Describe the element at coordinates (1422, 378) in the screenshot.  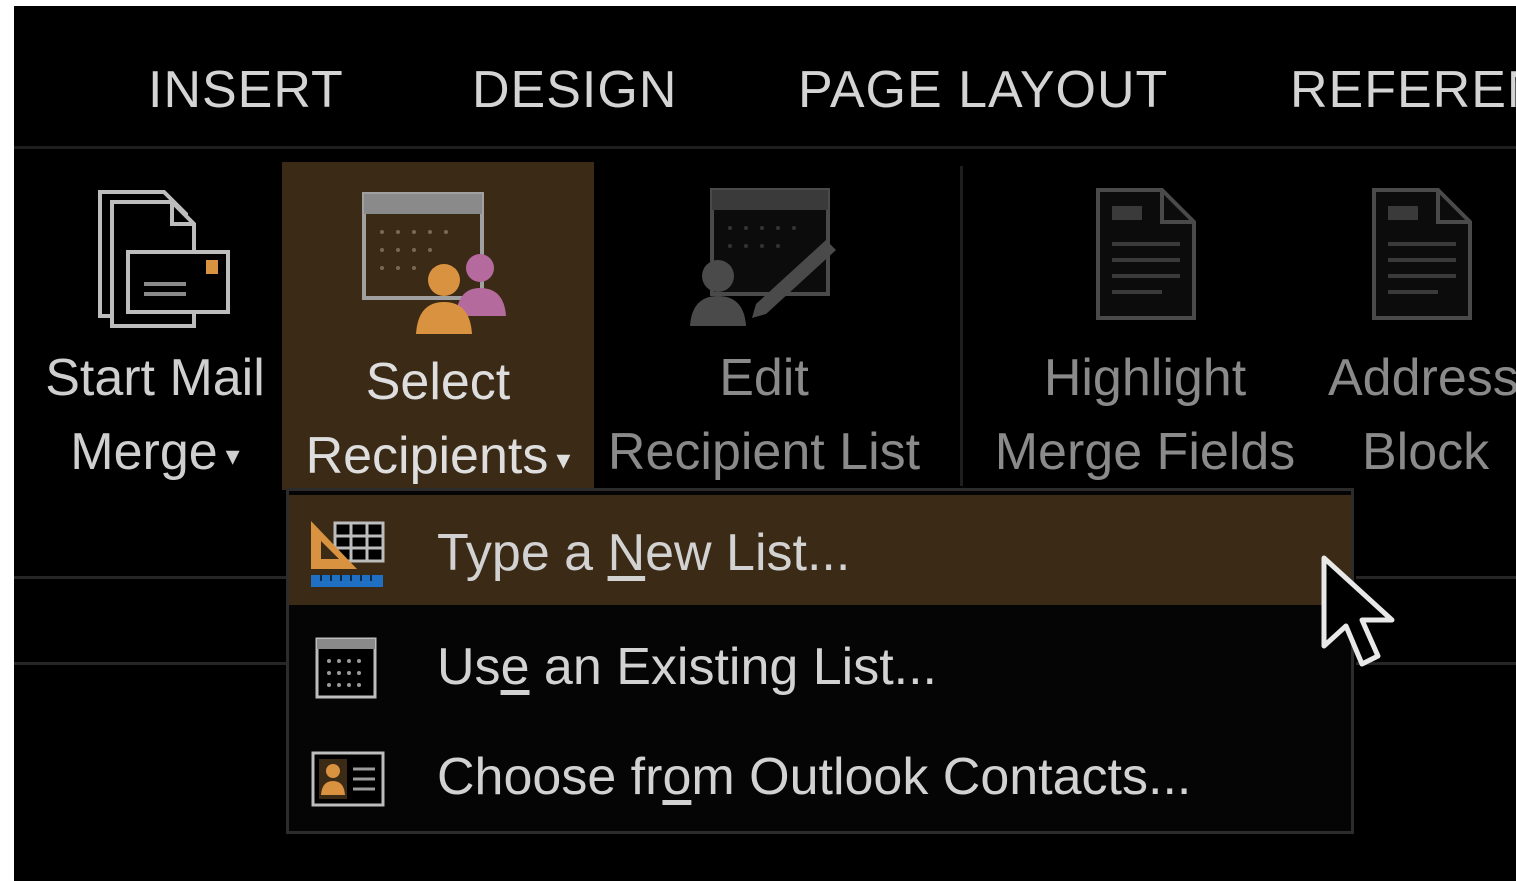
I see `address-block-label-line1: Address` at that location.